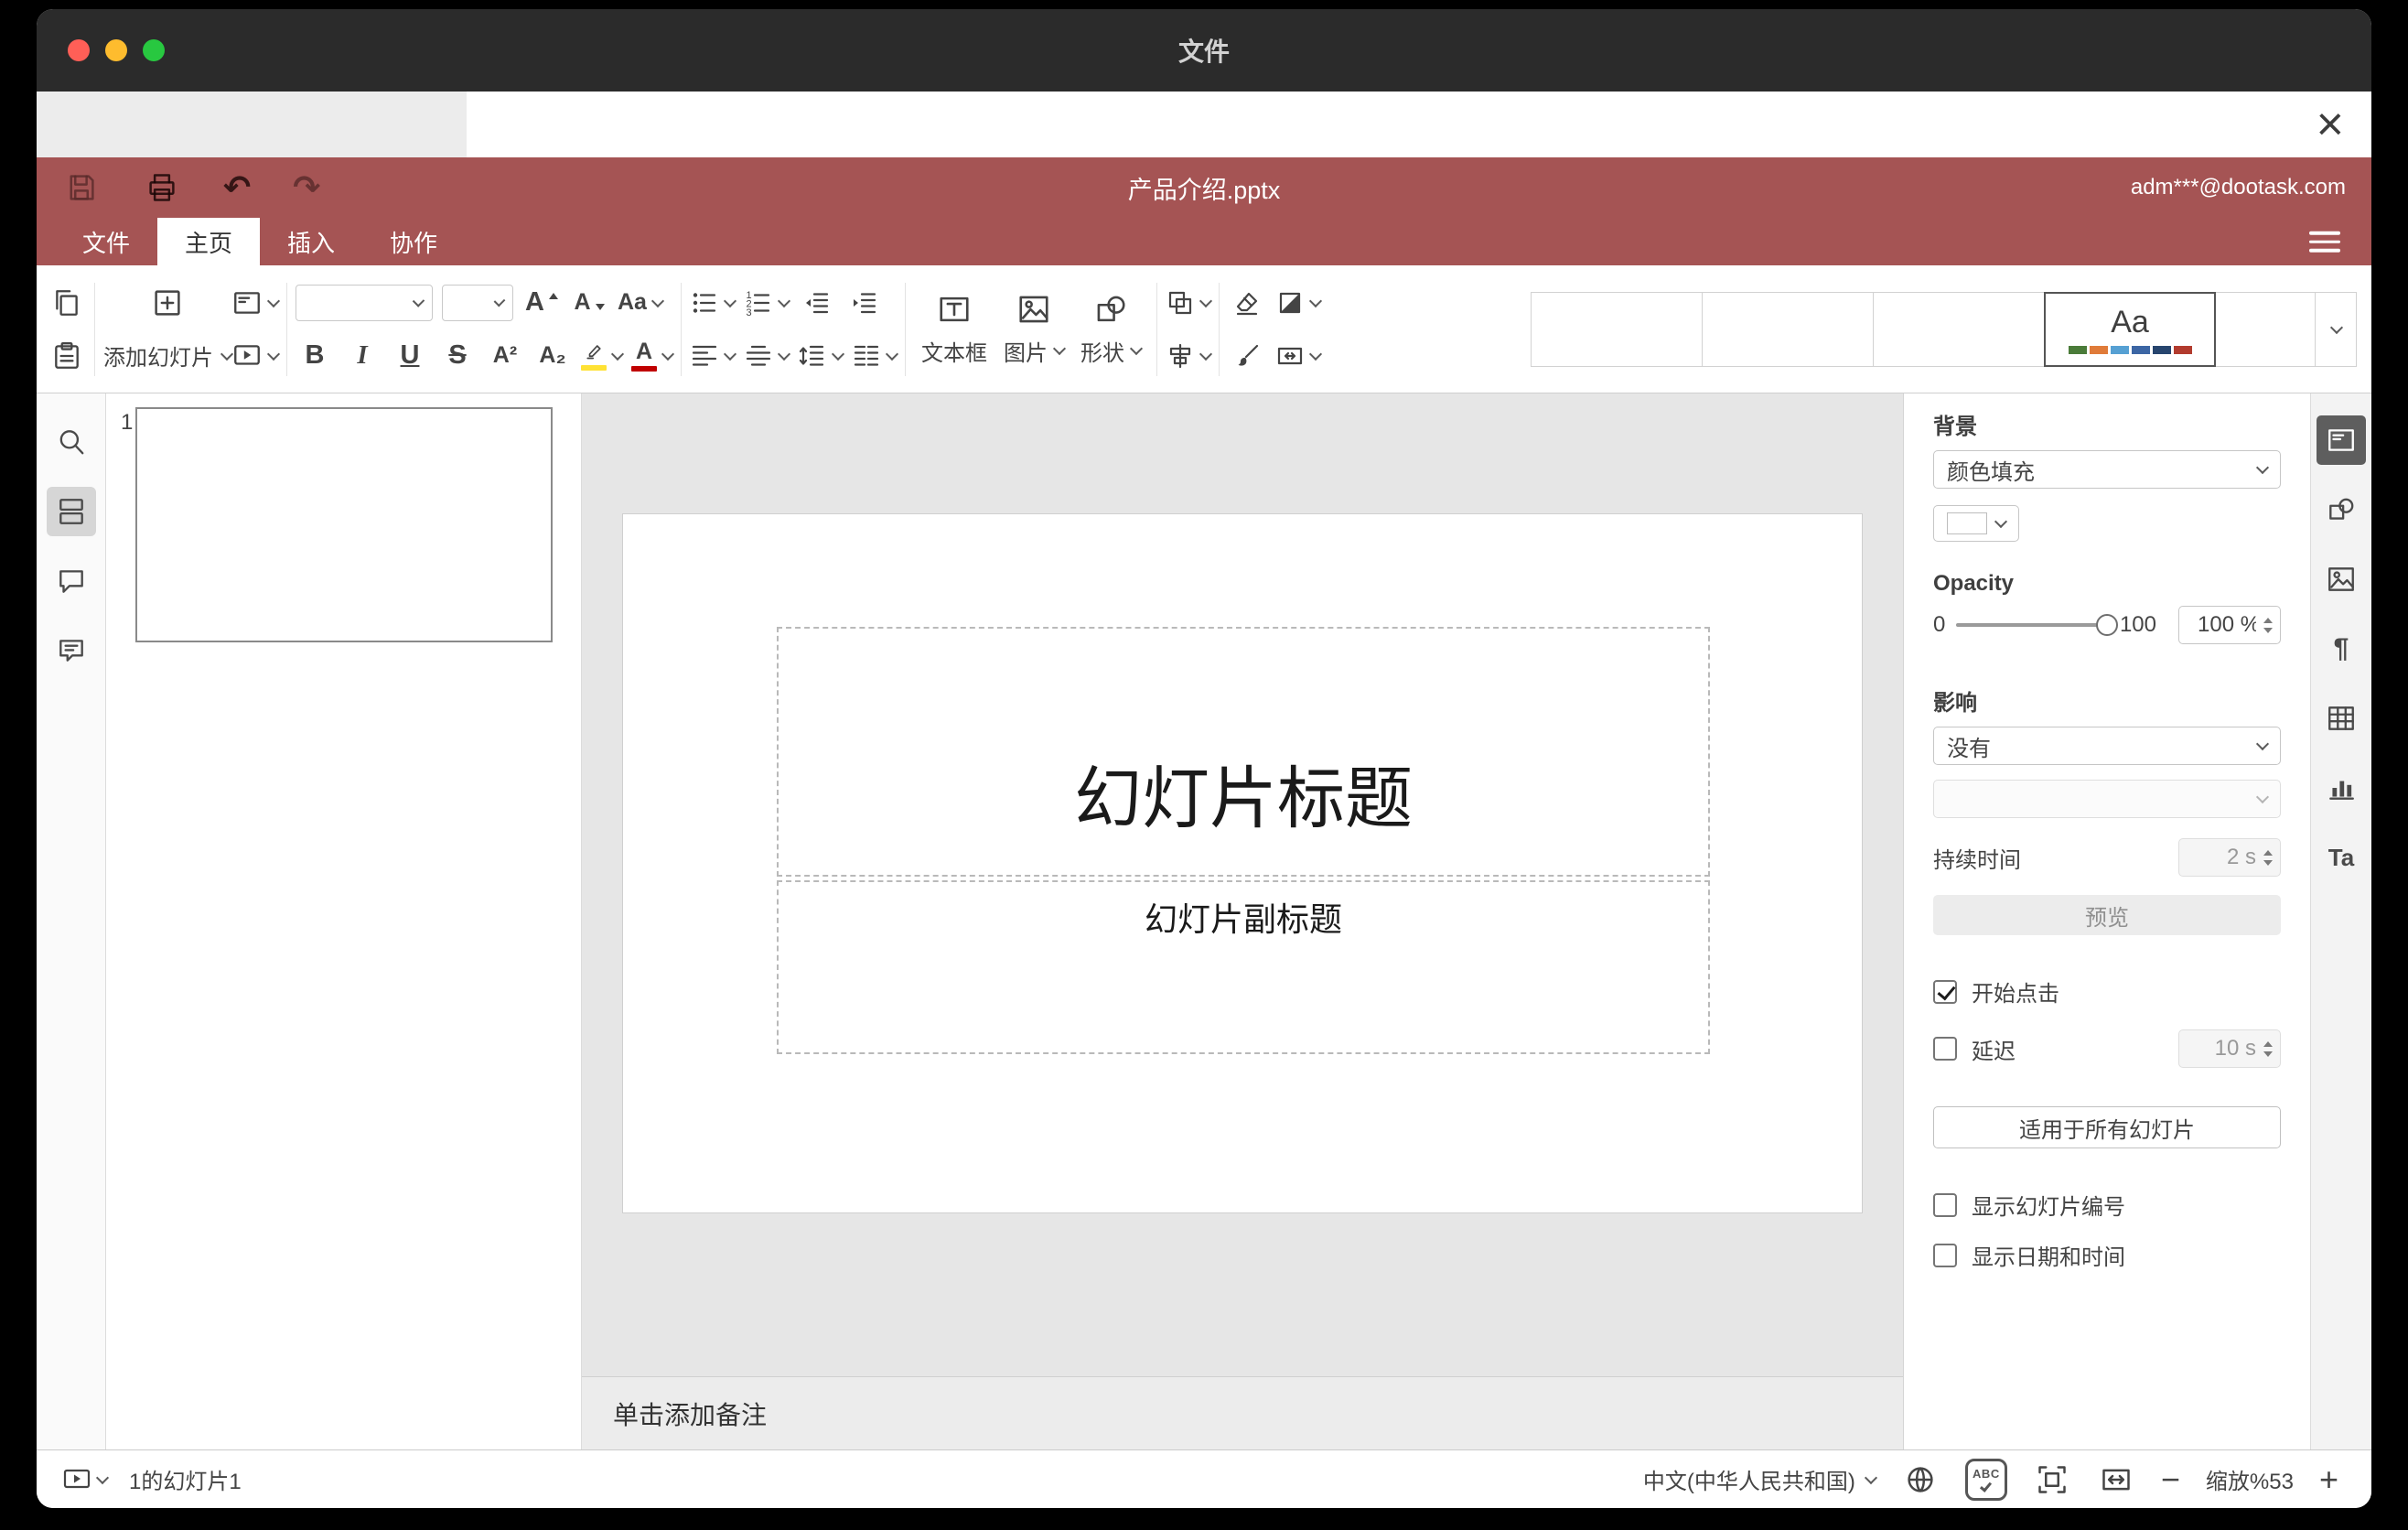  What do you see at coordinates (767, 356) in the screenshot?
I see `vertical-align-button` at bounding box center [767, 356].